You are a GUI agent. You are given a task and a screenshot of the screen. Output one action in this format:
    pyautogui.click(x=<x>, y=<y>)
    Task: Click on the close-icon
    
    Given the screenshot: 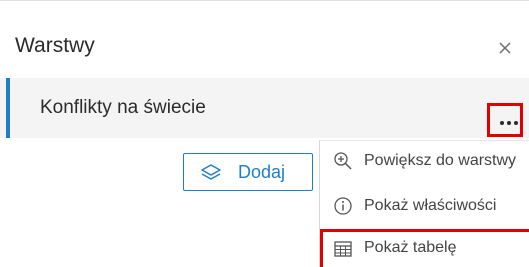 What is the action you would take?
    pyautogui.click(x=505, y=48)
    